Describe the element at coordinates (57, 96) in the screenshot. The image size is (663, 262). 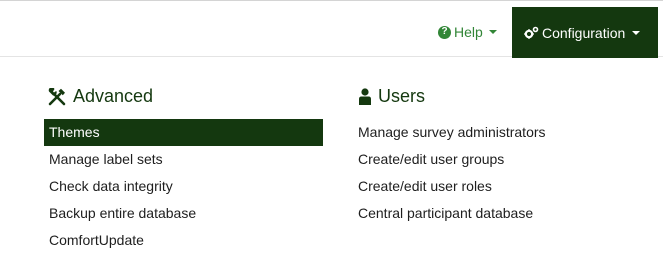
I see `tools-icon` at that location.